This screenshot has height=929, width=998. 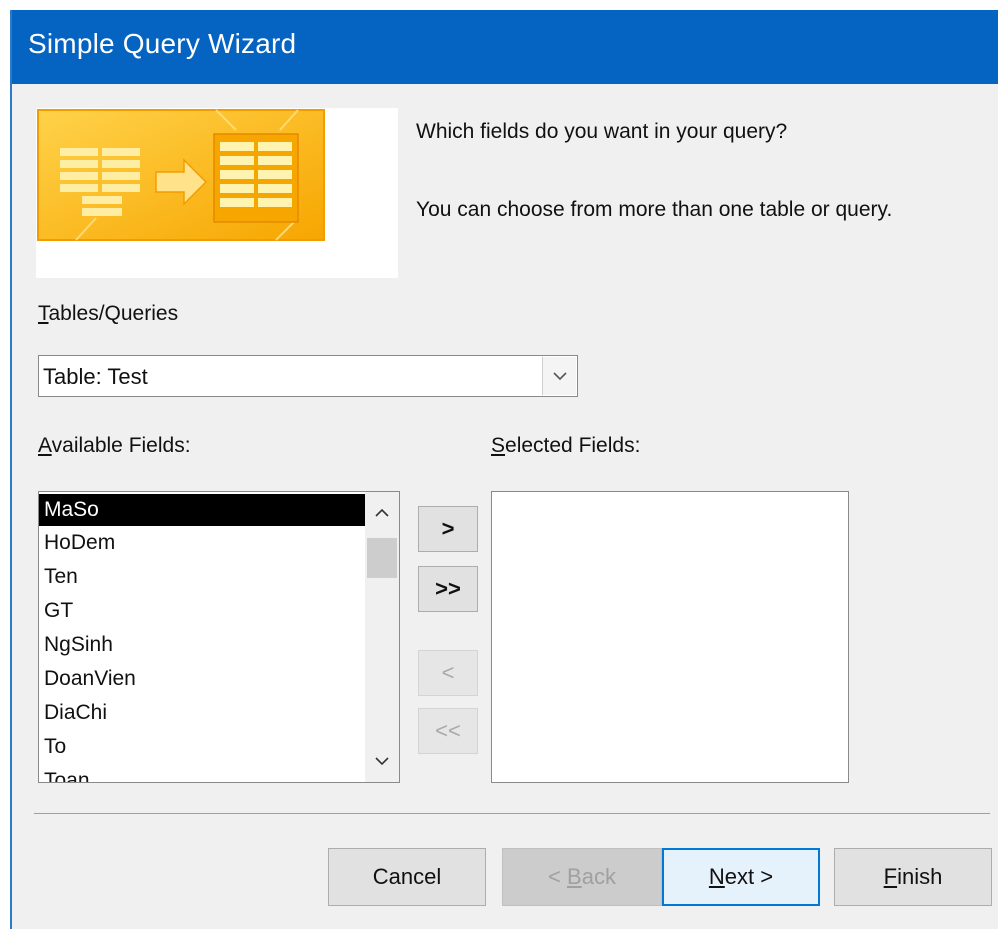 I want to click on vertical-scrollbar, so click(x=382, y=637).